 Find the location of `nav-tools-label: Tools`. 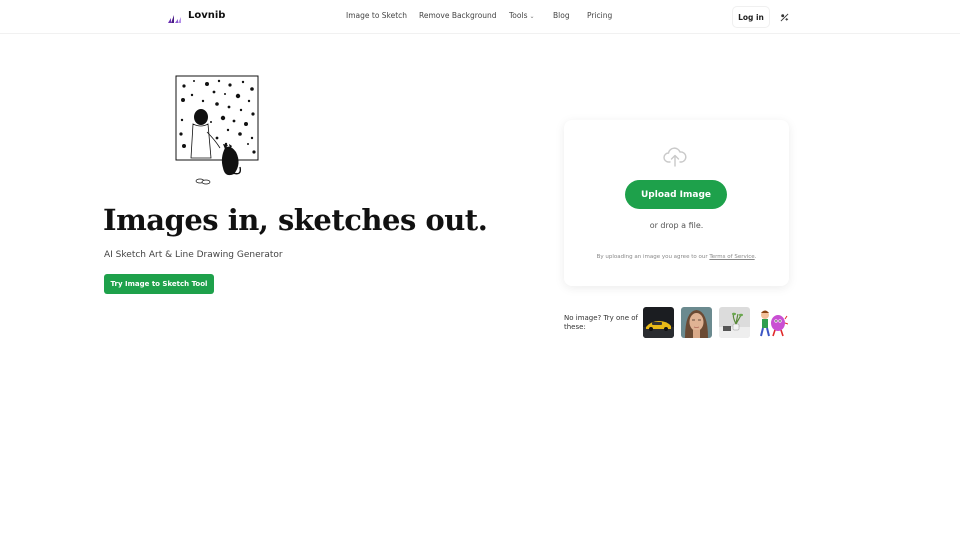

nav-tools-label: Tools is located at coordinates (518, 15).